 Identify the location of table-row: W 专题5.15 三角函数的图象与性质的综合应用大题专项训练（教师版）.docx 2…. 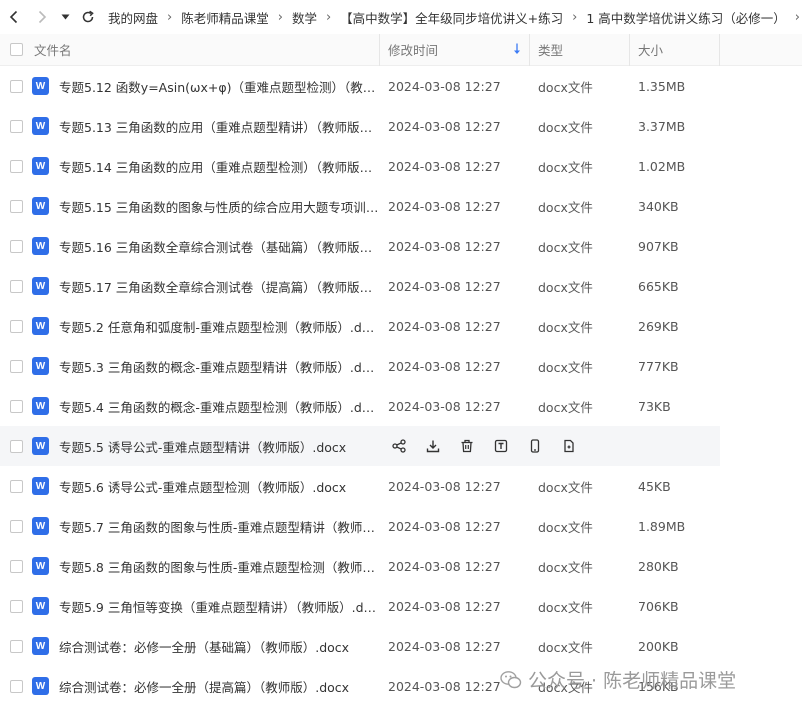
(401, 206).